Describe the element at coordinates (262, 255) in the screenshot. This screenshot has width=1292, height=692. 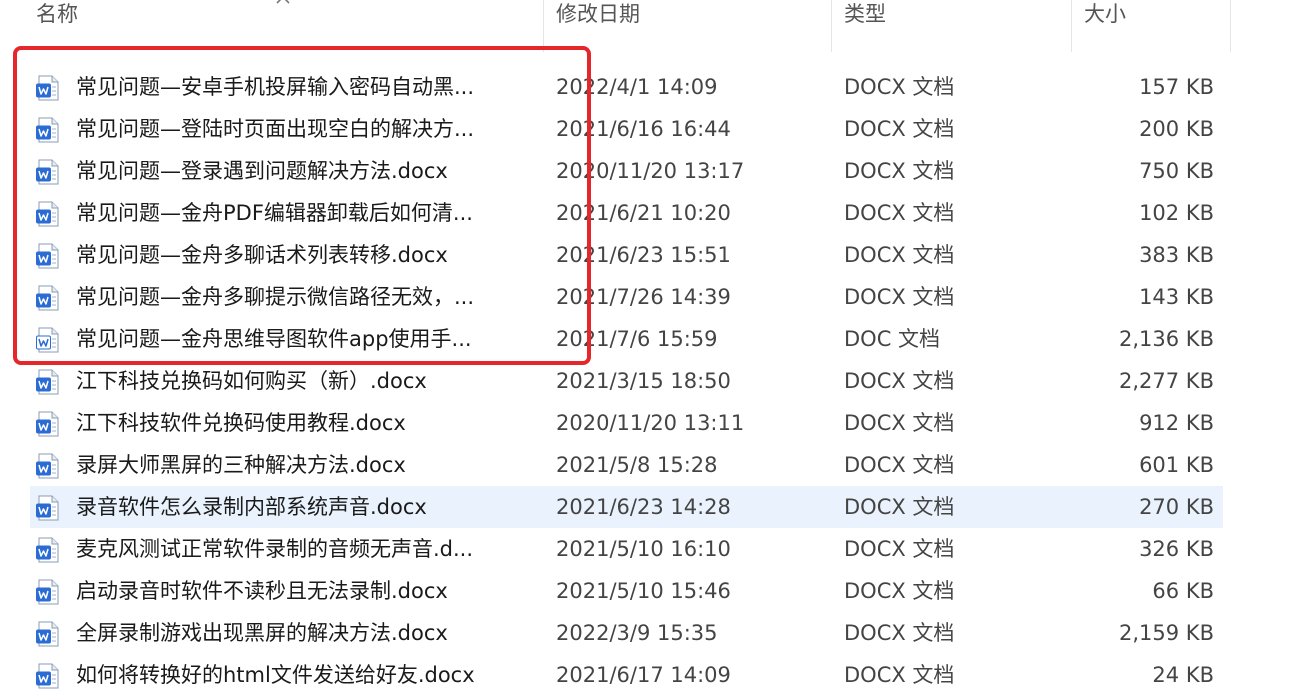
I see `file-name: 常见问题—金舟多聊话术列表转移.docx` at that location.